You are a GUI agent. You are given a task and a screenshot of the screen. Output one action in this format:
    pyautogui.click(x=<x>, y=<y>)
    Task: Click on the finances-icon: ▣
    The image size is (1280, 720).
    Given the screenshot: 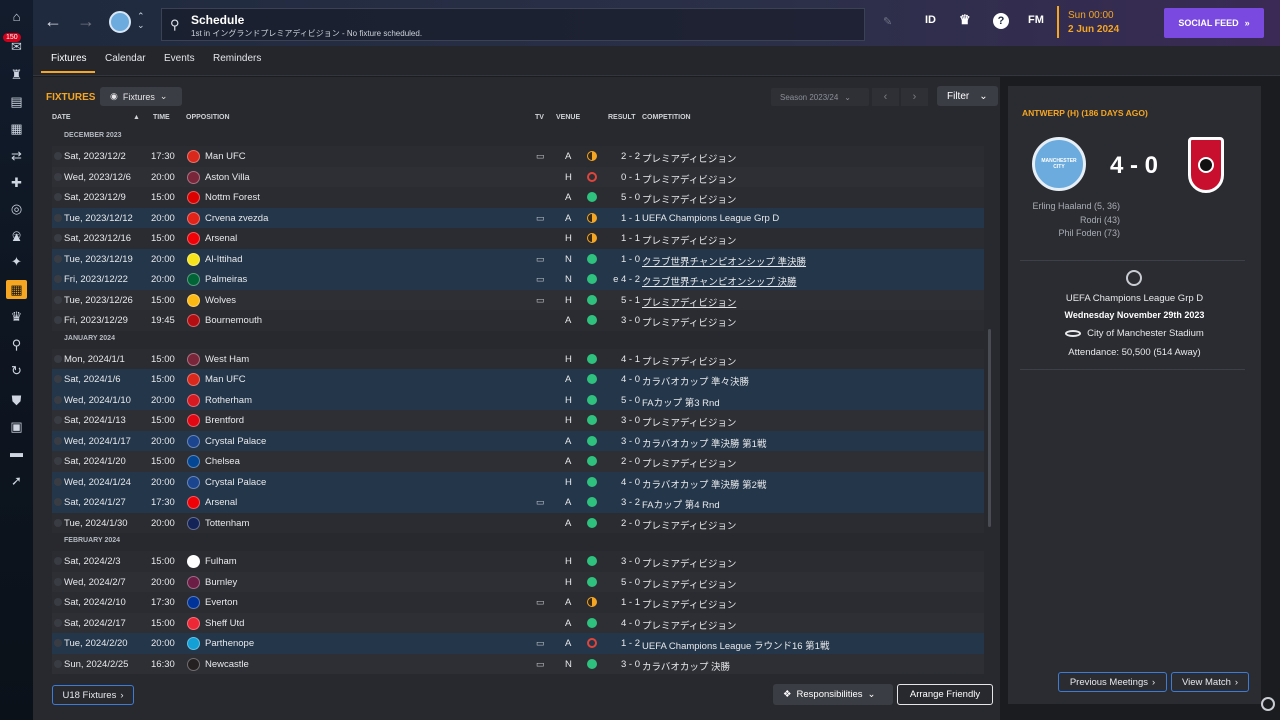 What is the action you would take?
    pyautogui.click(x=16, y=426)
    